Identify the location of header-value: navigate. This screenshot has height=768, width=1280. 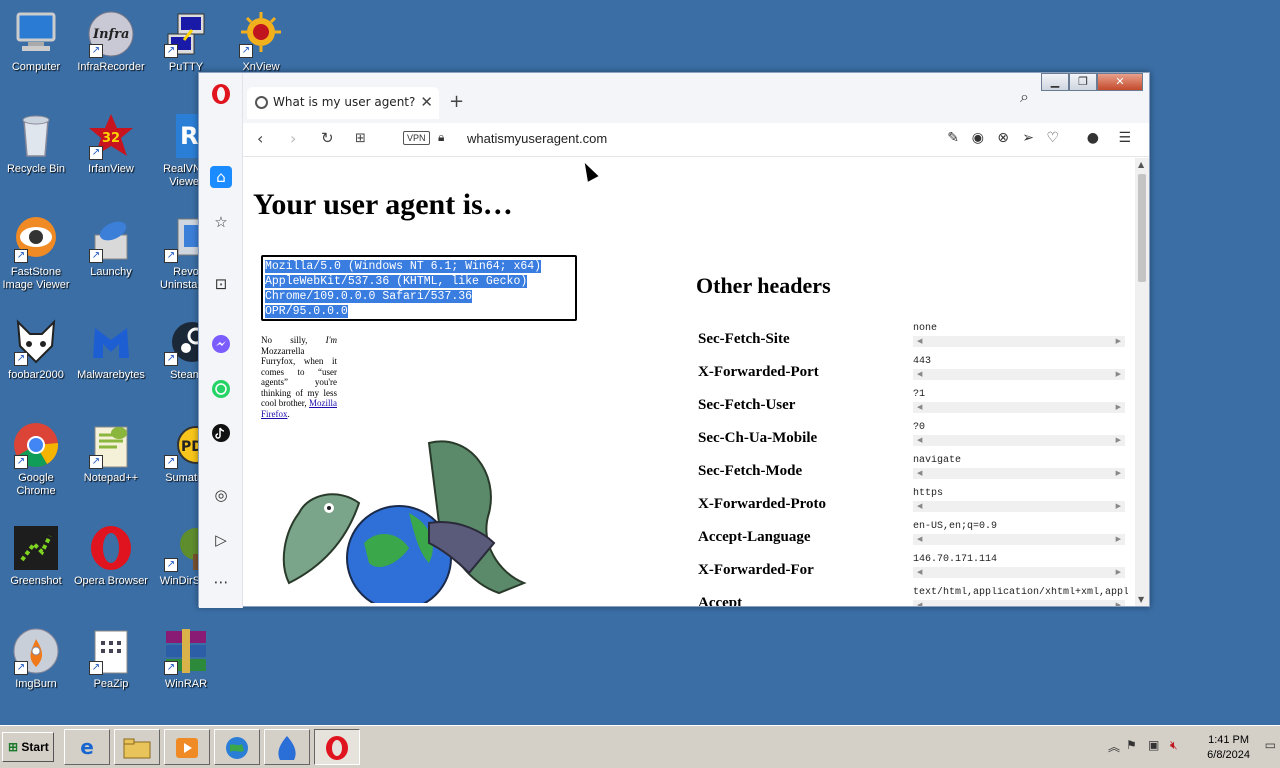
(1020, 460).